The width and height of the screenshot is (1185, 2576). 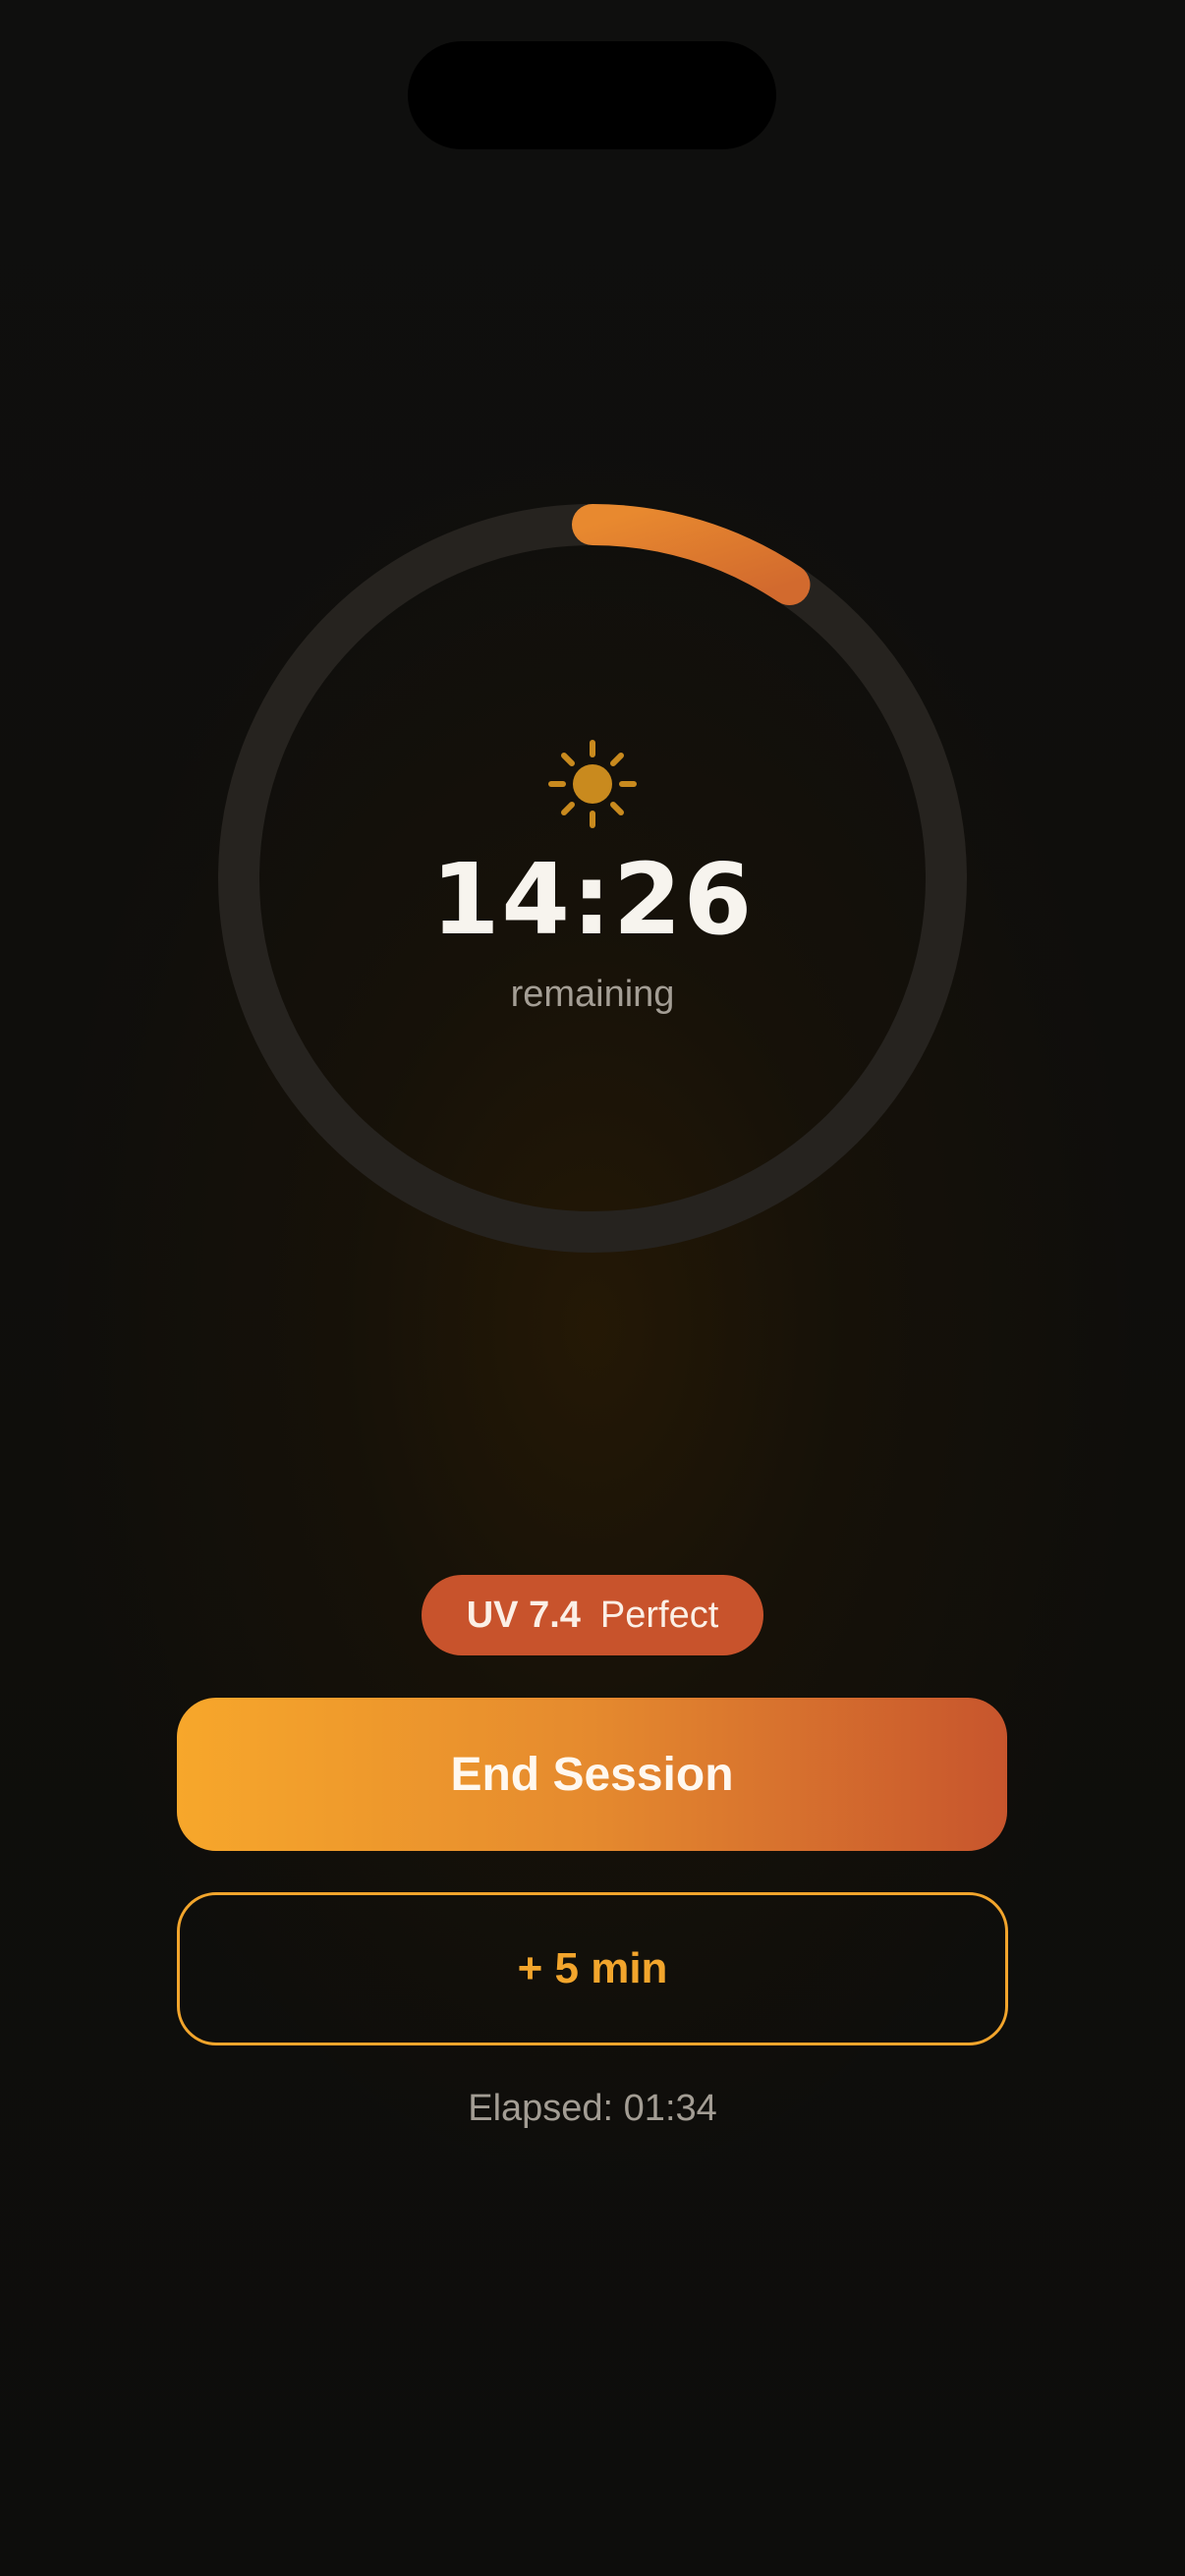 I want to click on sun-icon, so click(x=592, y=784).